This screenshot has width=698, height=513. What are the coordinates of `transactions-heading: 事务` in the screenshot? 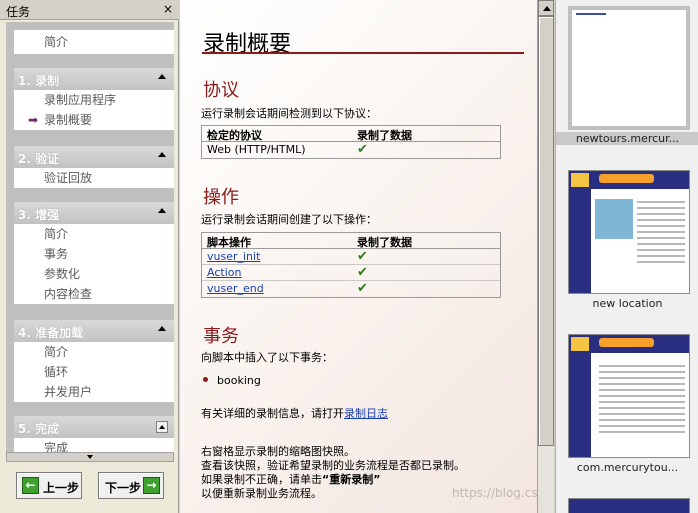 It's located at (221, 336).